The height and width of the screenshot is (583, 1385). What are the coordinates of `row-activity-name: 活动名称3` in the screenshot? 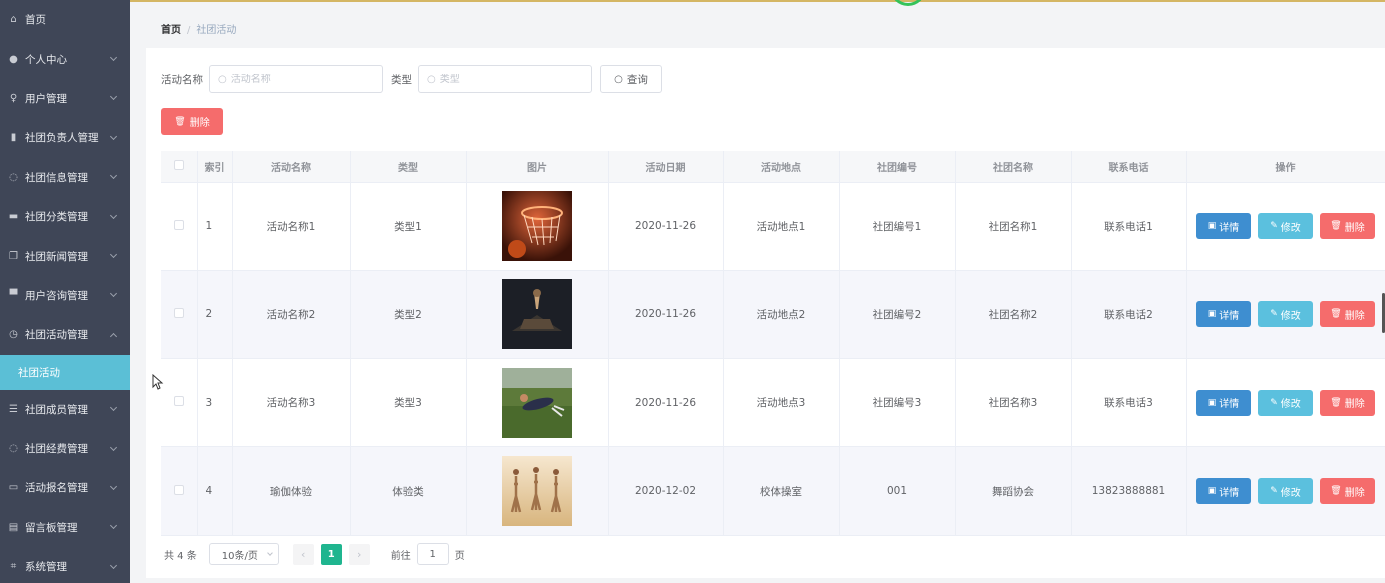 It's located at (291, 403).